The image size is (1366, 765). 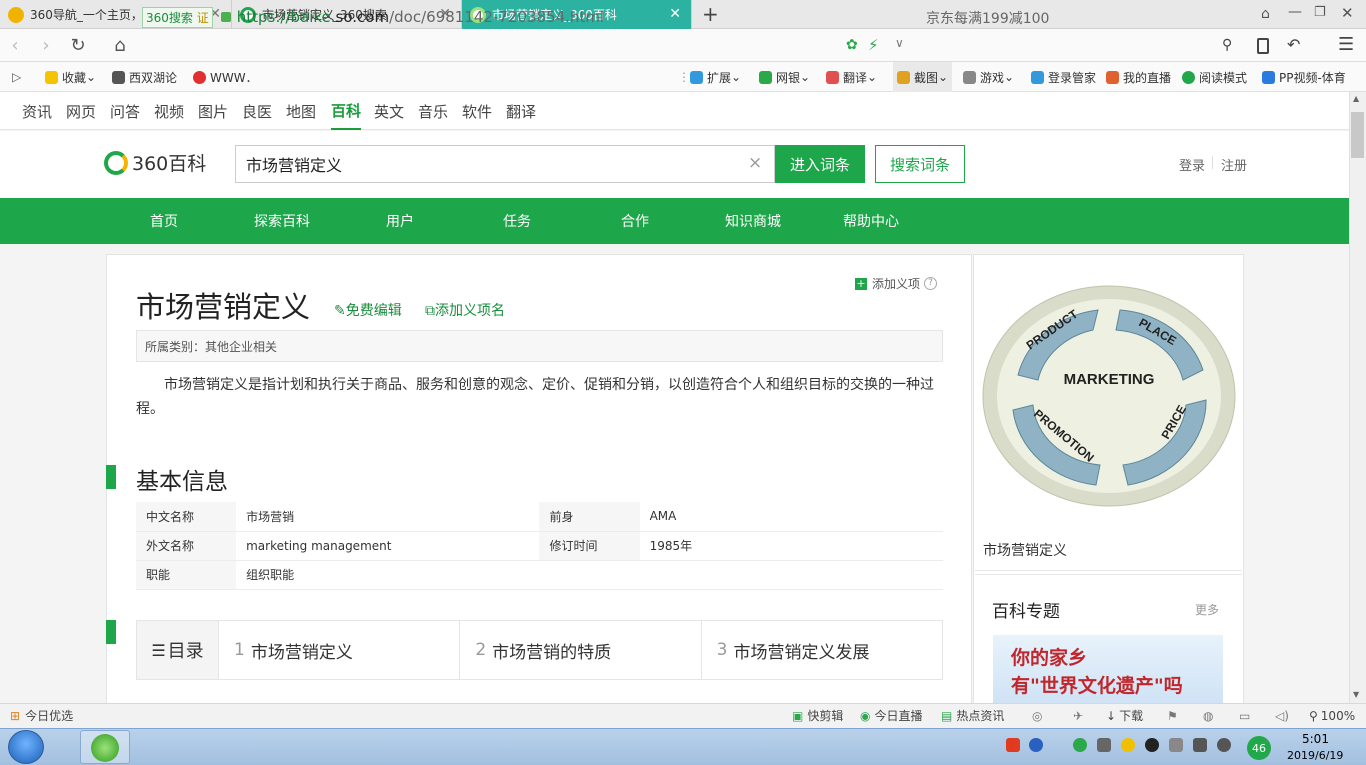 I want to click on nav-news: 资讯, so click(x=37, y=111).